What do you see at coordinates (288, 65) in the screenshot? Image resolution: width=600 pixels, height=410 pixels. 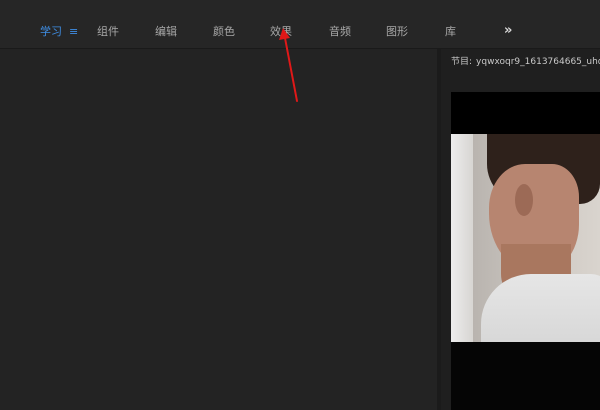 I see `annotation-arrow-icon` at bounding box center [288, 65].